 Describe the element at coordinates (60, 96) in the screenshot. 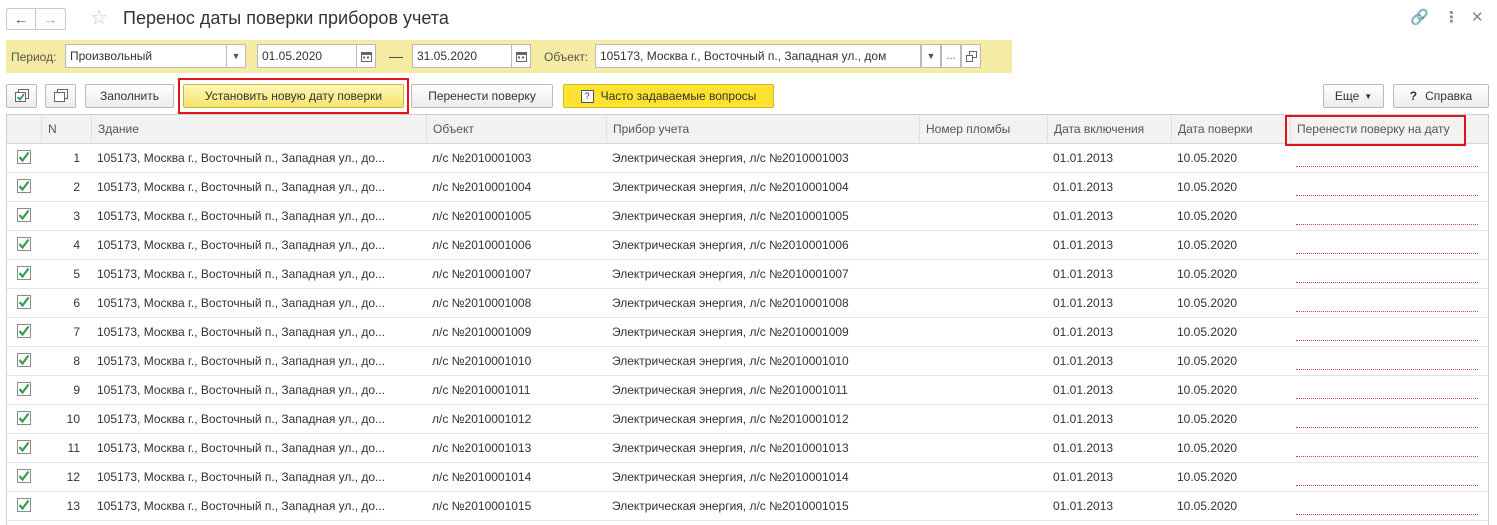

I see `uncheck-all-button` at that location.